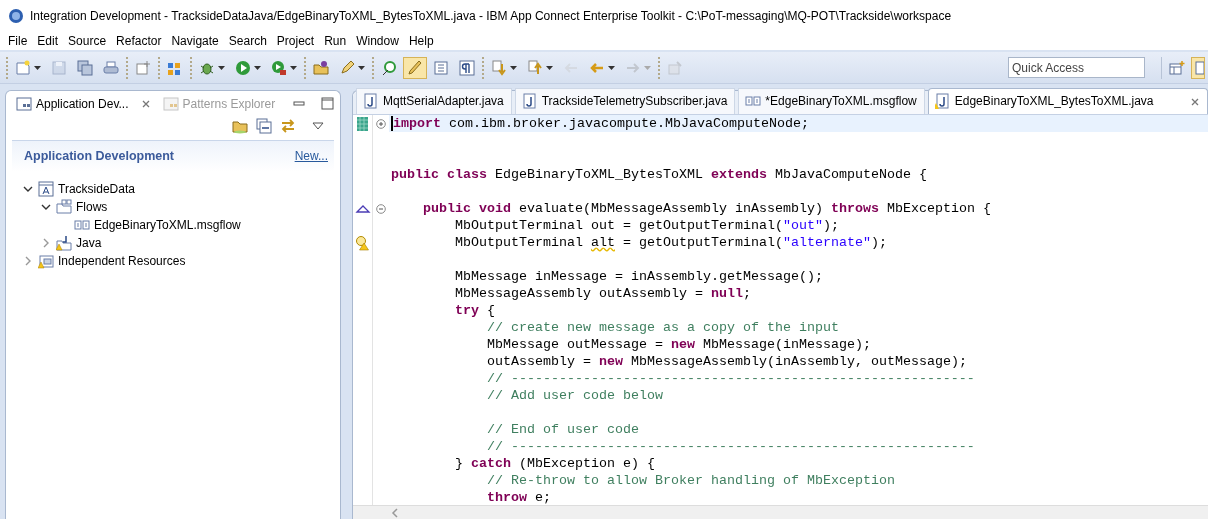  Describe the element at coordinates (59, 67) in the screenshot. I see `save-icon` at that location.